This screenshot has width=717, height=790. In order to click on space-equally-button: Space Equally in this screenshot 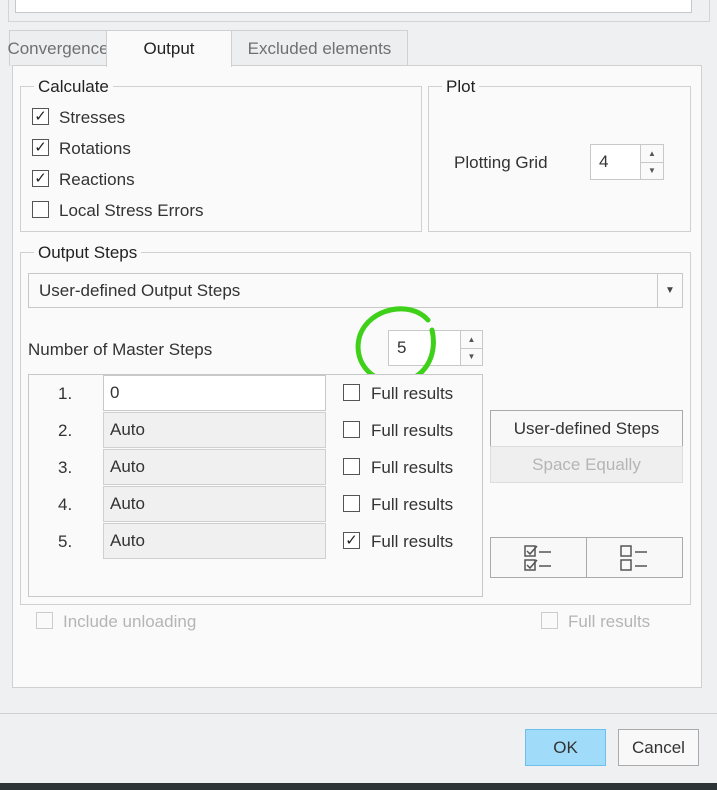, I will do `click(586, 464)`.